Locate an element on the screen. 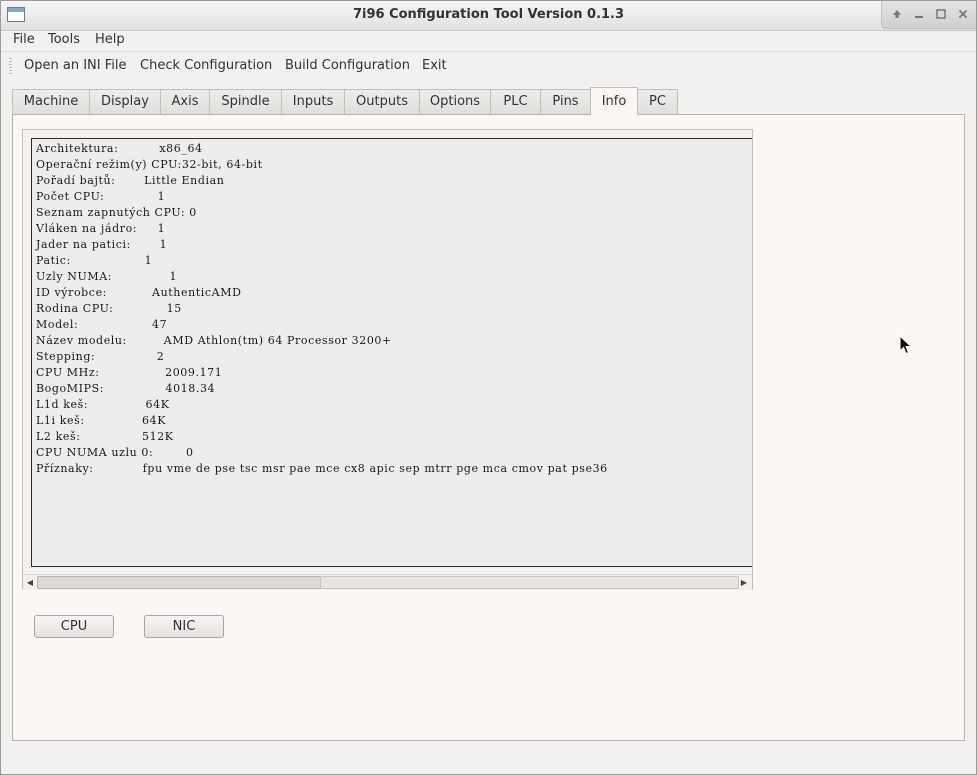  close-icon is located at coordinates (963, 14).